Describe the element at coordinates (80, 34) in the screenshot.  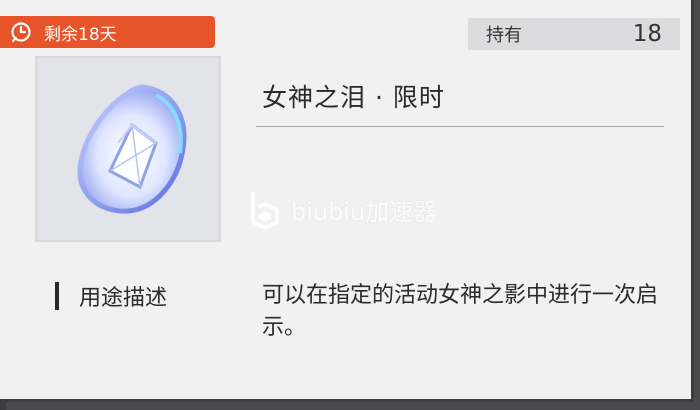
I see `remaining-days-text: 剩余18天` at that location.